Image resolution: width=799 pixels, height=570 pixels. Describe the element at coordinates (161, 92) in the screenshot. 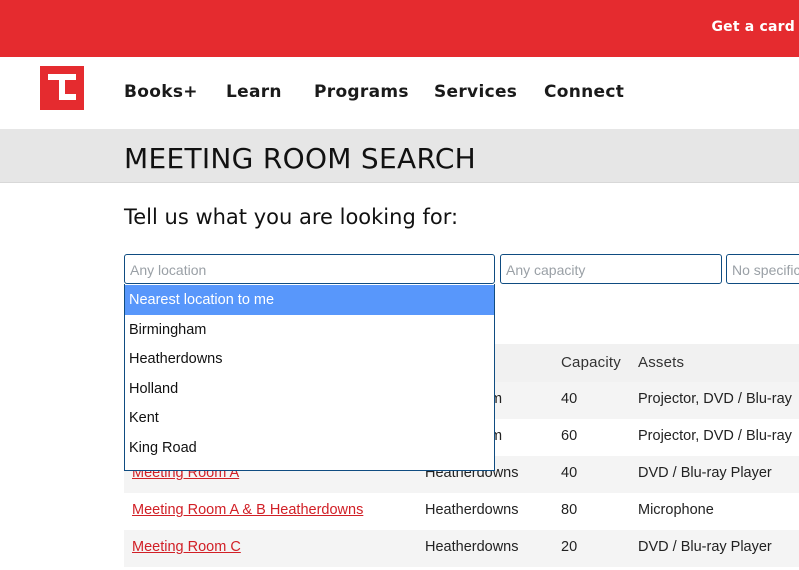

I see `nav-books: Books+` at that location.